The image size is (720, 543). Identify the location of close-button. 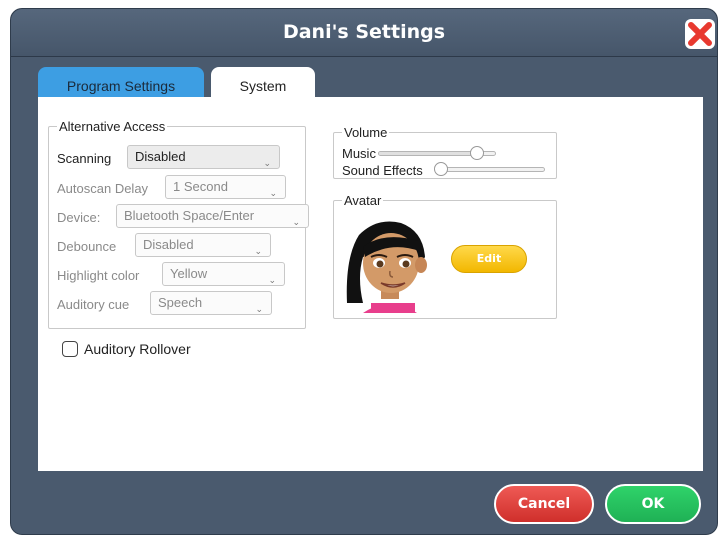
(700, 34).